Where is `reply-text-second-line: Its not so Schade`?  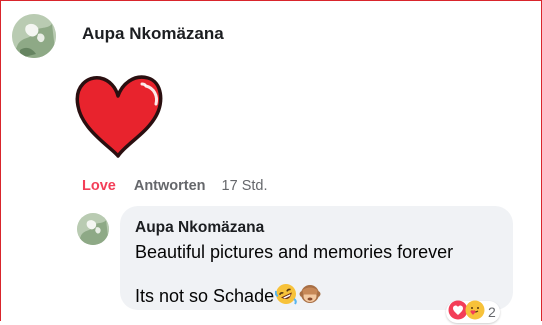 reply-text-second-line: Its not so Schade is located at coordinates (228, 296).